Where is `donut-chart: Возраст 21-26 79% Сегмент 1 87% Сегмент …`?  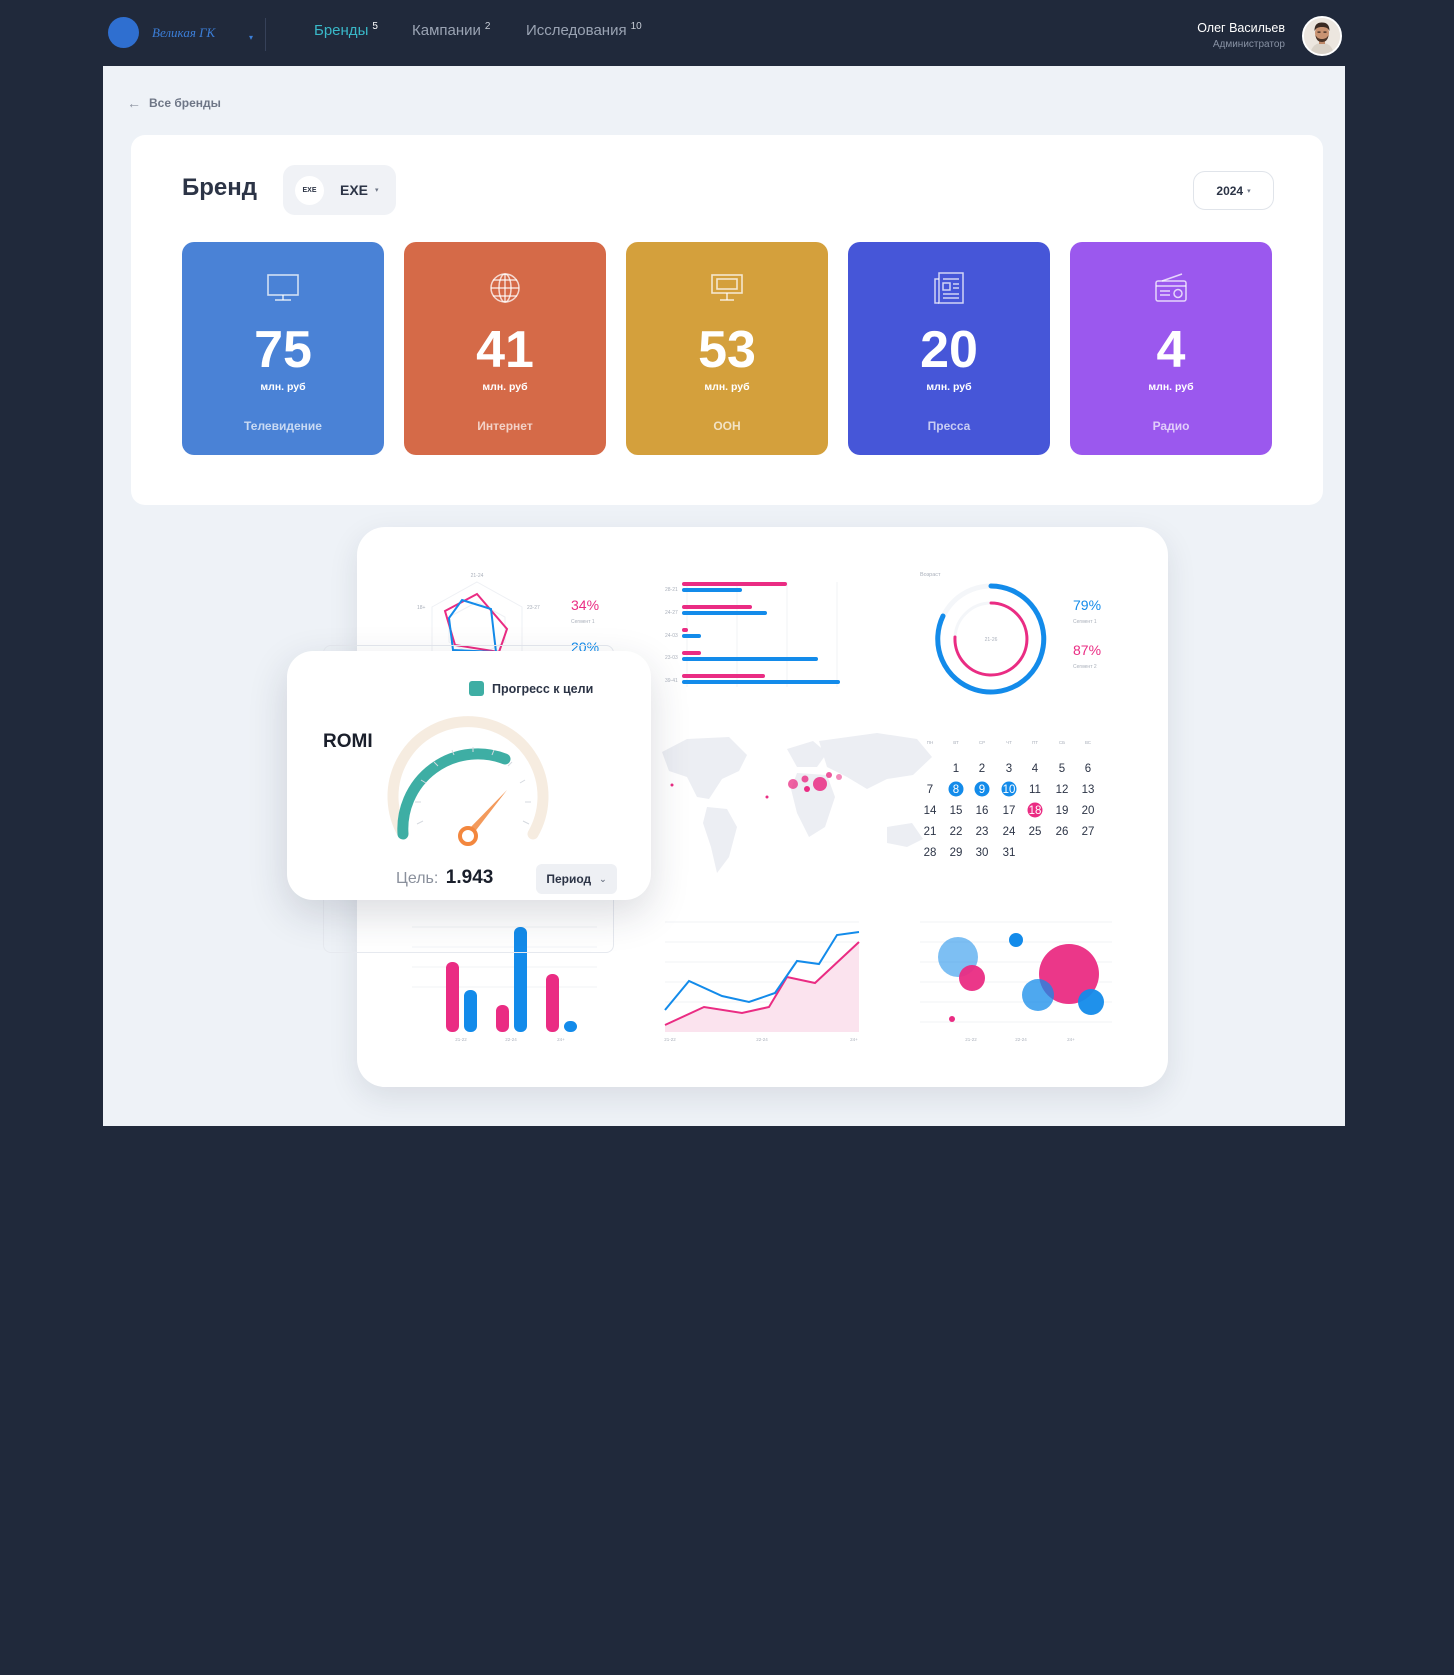
donut-chart: Возраст 21-26 79% Сегмент 1 87% Сегмент … is located at coordinates (1010, 633).